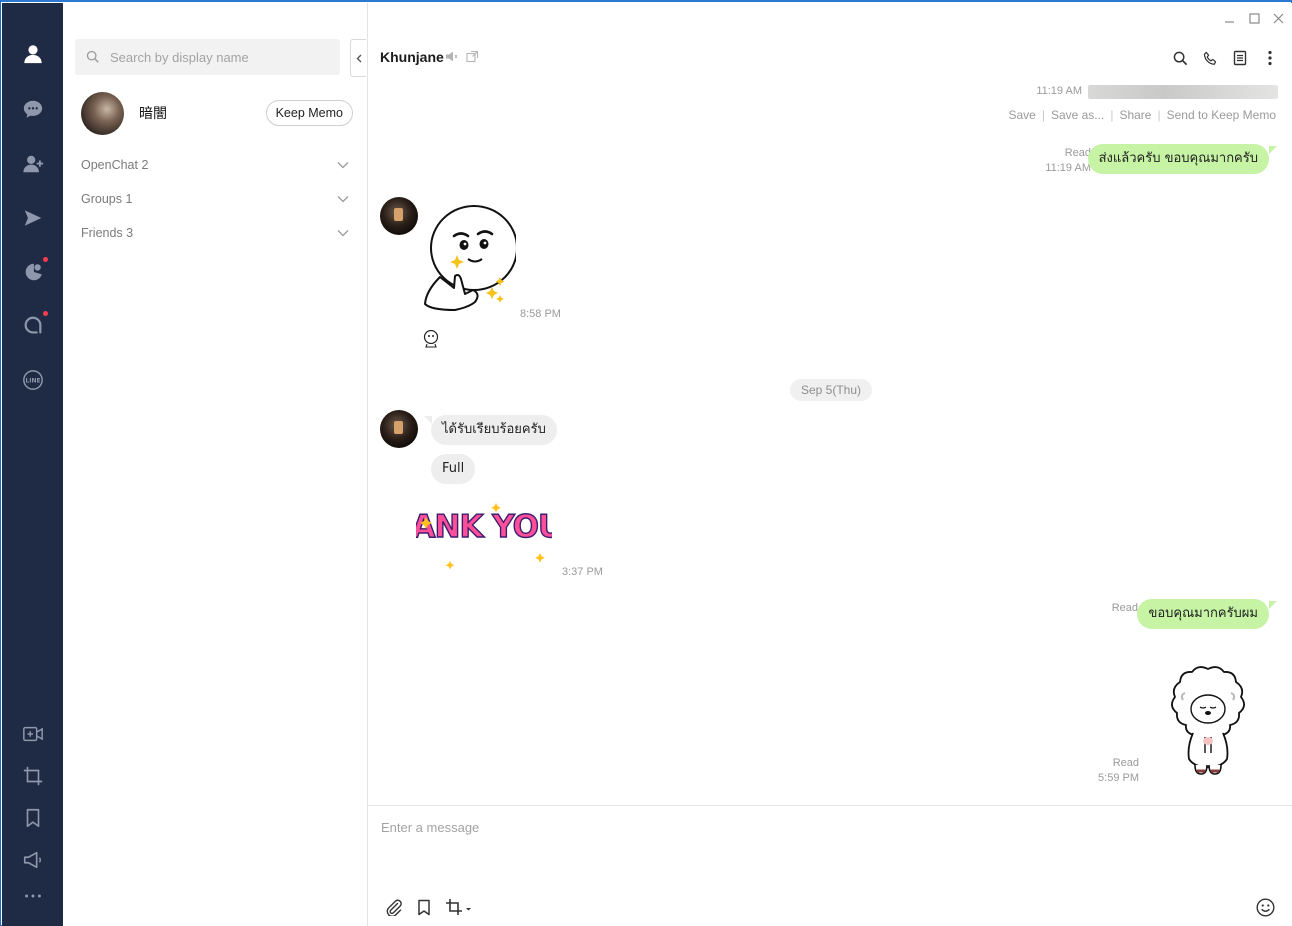 This screenshot has height=926, width=1292. I want to click on announcement-icon, so click(33, 860).